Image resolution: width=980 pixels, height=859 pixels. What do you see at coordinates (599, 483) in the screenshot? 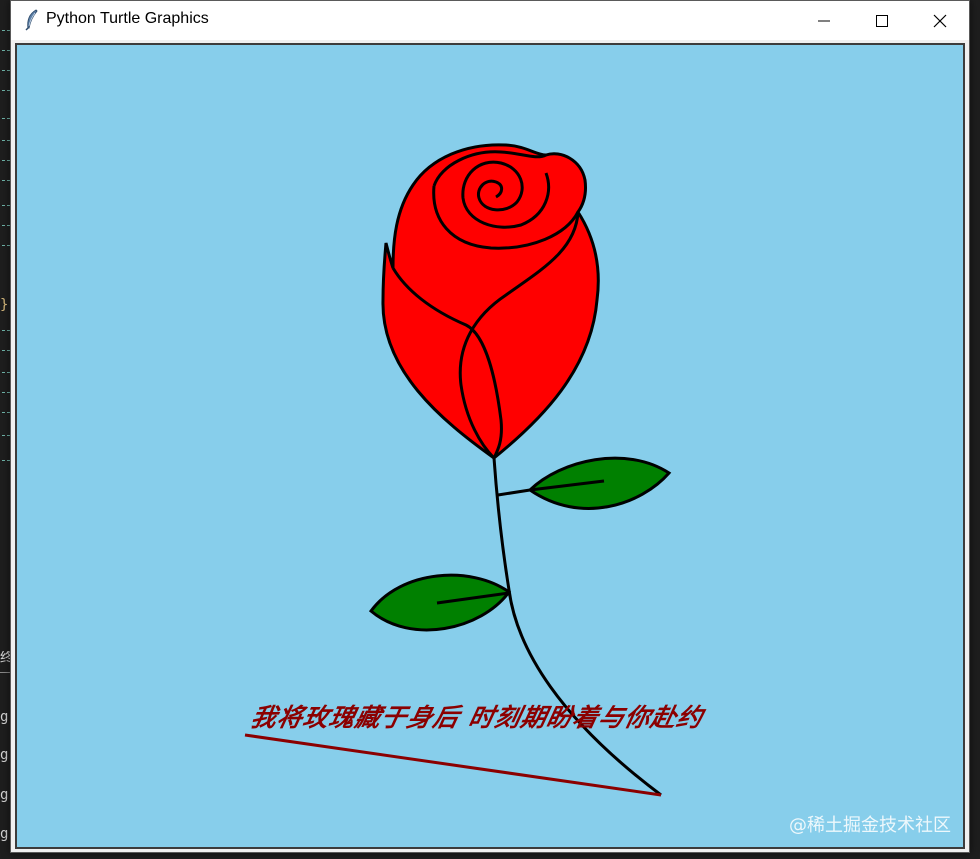
I see `upper-leaf` at bounding box center [599, 483].